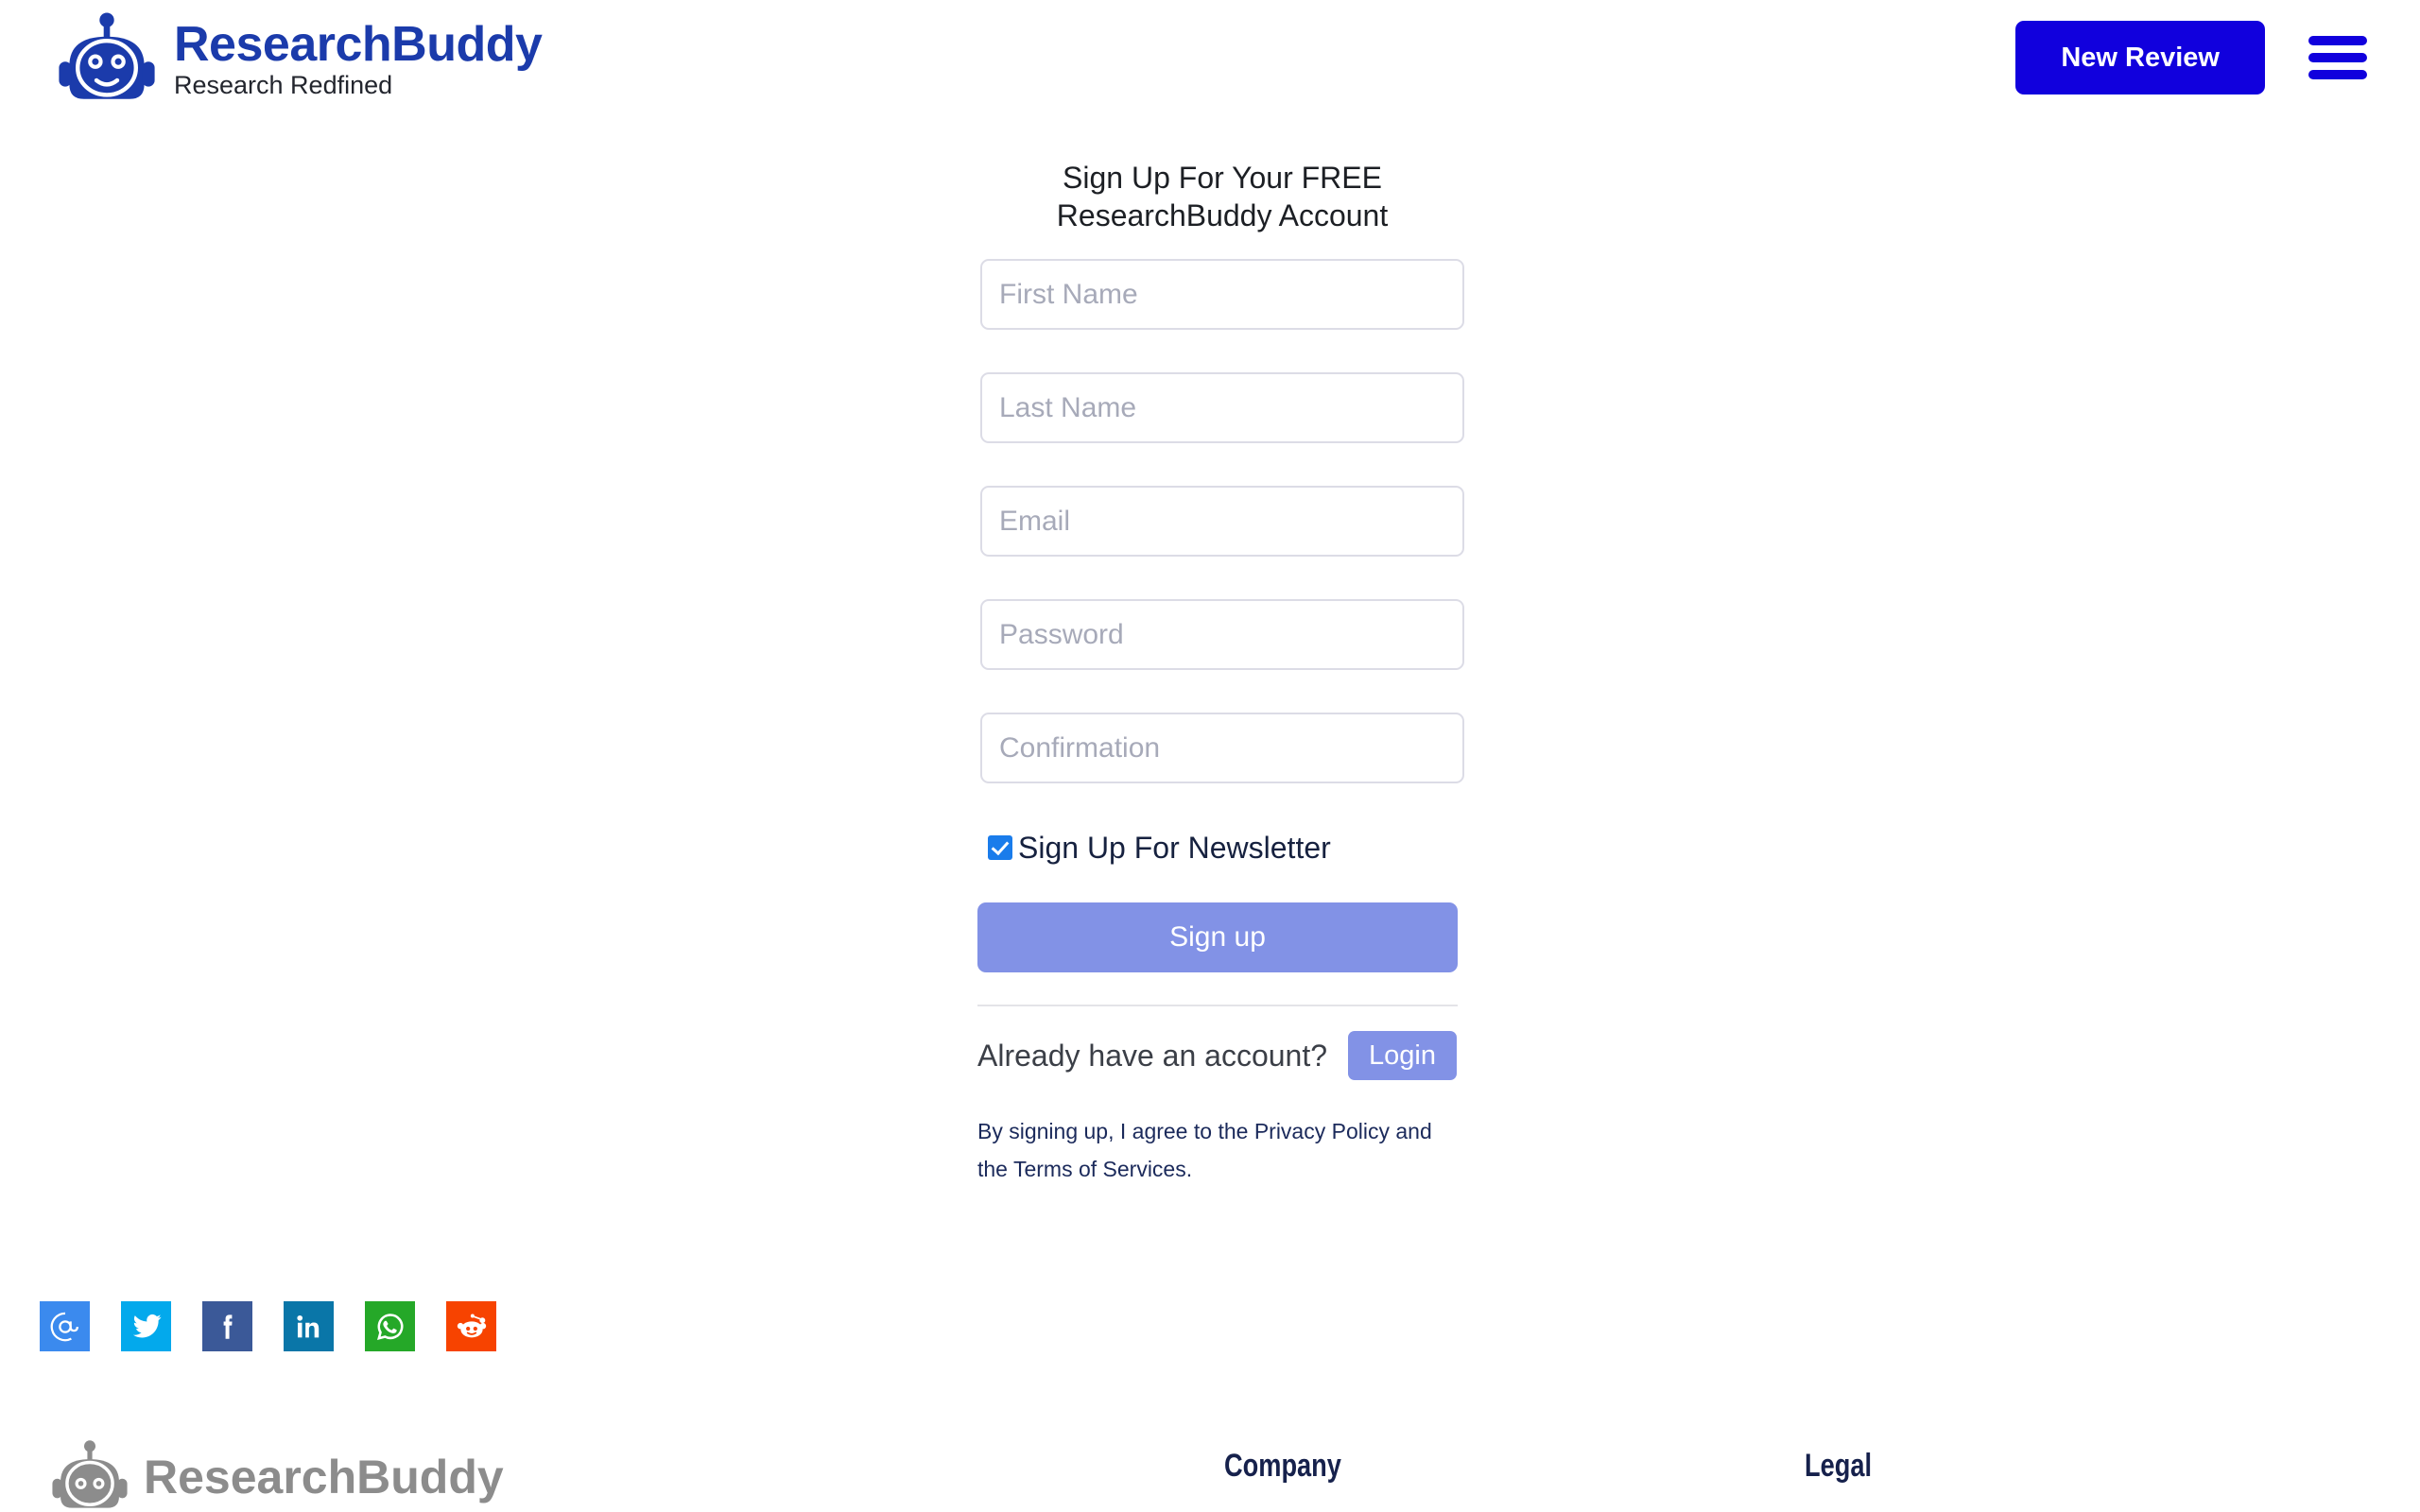  I want to click on footer-brand-name: ResearchBuddy, so click(324, 1477).